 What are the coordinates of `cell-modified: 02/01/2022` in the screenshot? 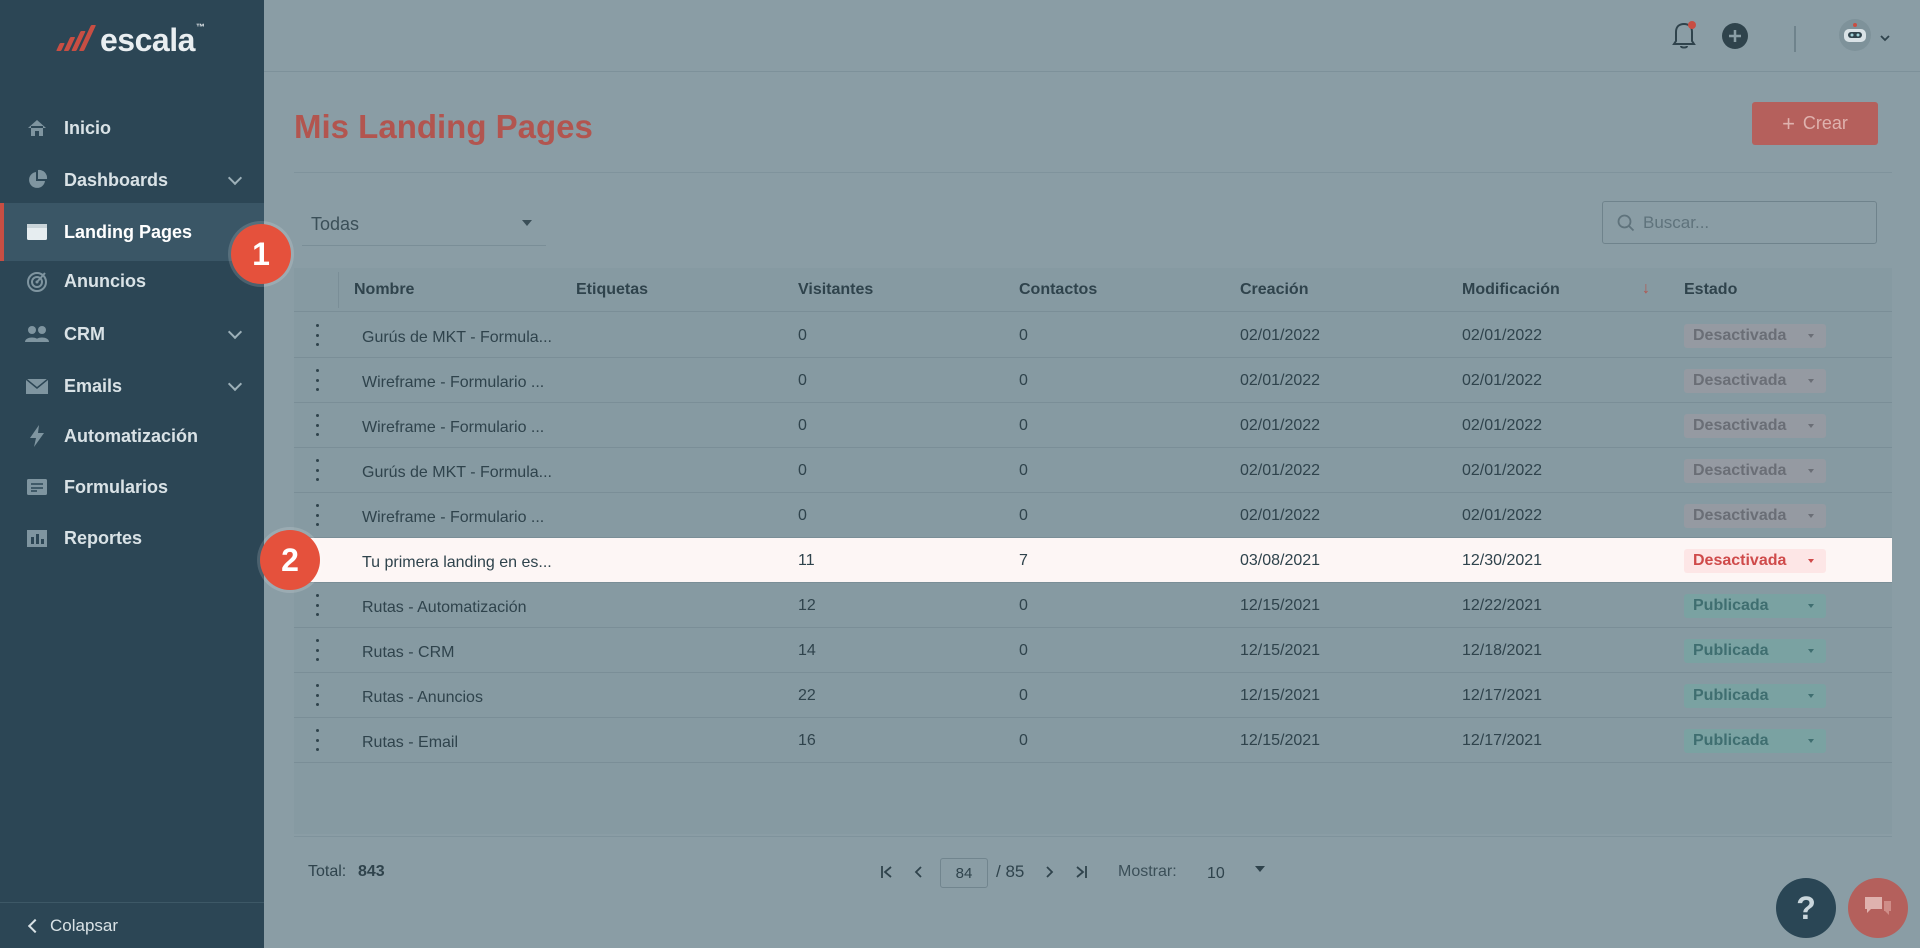 It's located at (1502, 470).